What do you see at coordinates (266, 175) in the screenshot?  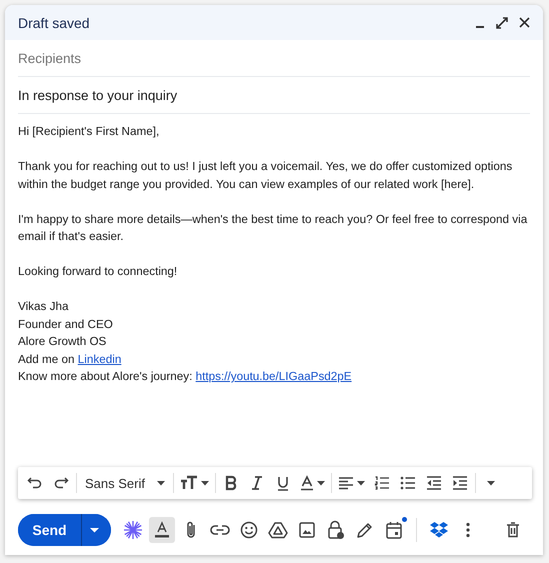 I see `body-text: Thank you for reaching out to us! I just left you a voicemail. Yes, we do offer customized options within the budget range you provided. You can view examples of our related work [here].` at bounding box center [266, 175].